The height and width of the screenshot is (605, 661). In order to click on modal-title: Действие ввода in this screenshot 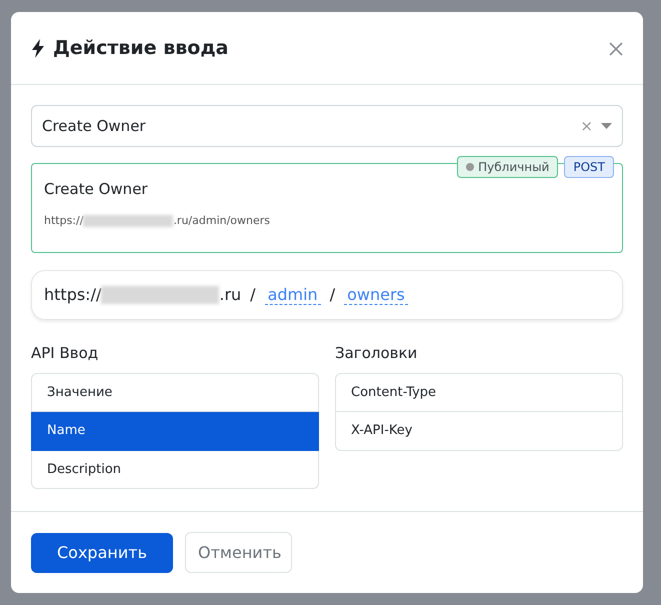, I will do `click(140, 48)`.